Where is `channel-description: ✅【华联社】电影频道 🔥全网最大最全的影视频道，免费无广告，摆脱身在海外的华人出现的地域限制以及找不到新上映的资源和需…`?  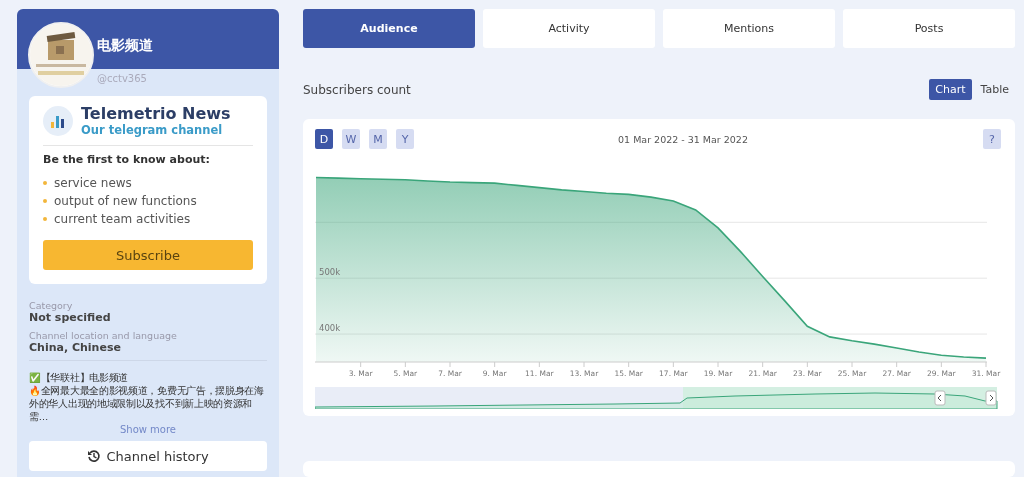
channel-description: ✅【华联社】电影频道 🔥全网最大最全的影视频道，免费无广告，摆脱身在海外的华人出现的地域限制以及找不到新上映的资源和需… is located at coordinates (148, 391).